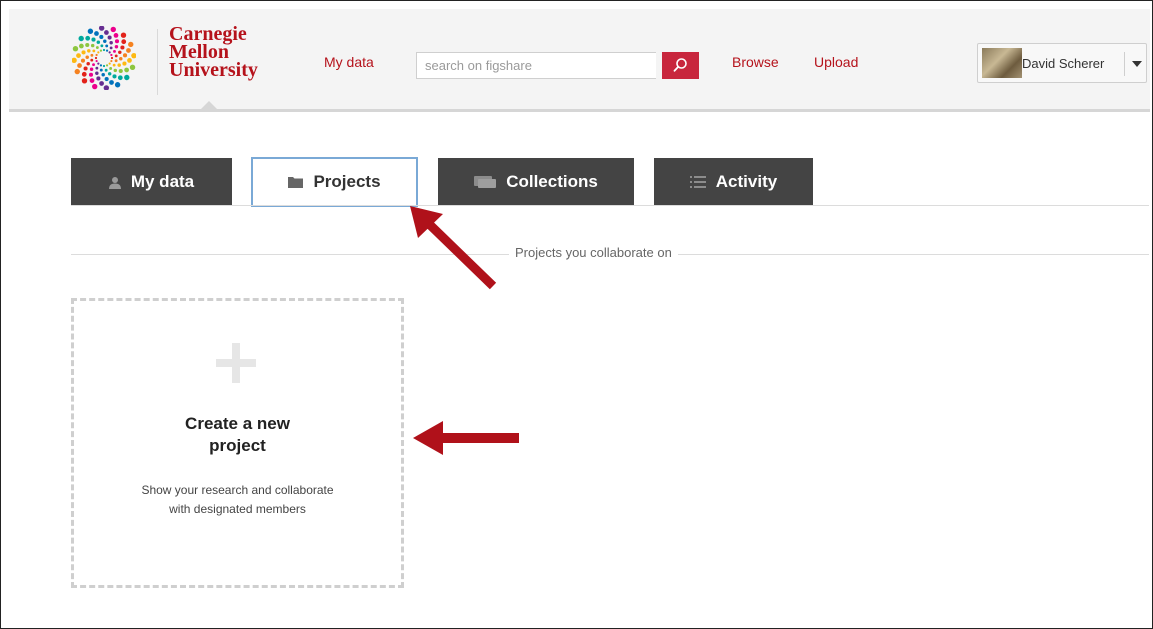 Image resolution: width=1153 pixels, height=629 pixels. What do you see at coordinates (237, 435) in the screenshot?
I see `create-project-title: Create a new project` at bounding box center [237, 435].